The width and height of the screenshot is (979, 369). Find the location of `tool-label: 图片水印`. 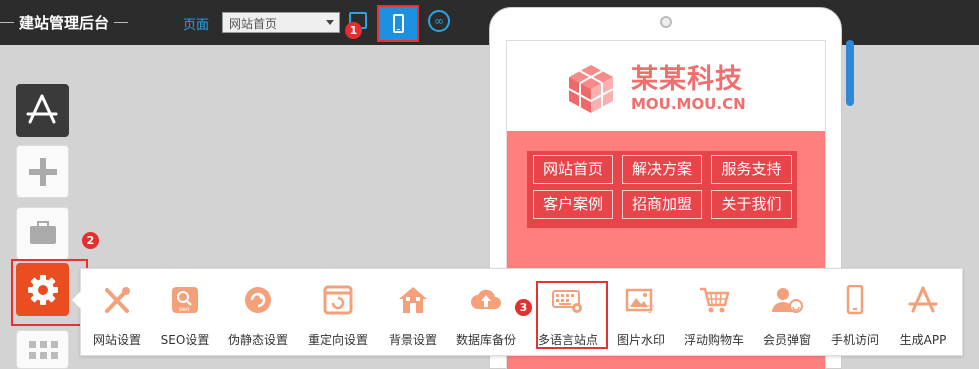

tool-label: 图片水印 is located at coordinates (640, 340).